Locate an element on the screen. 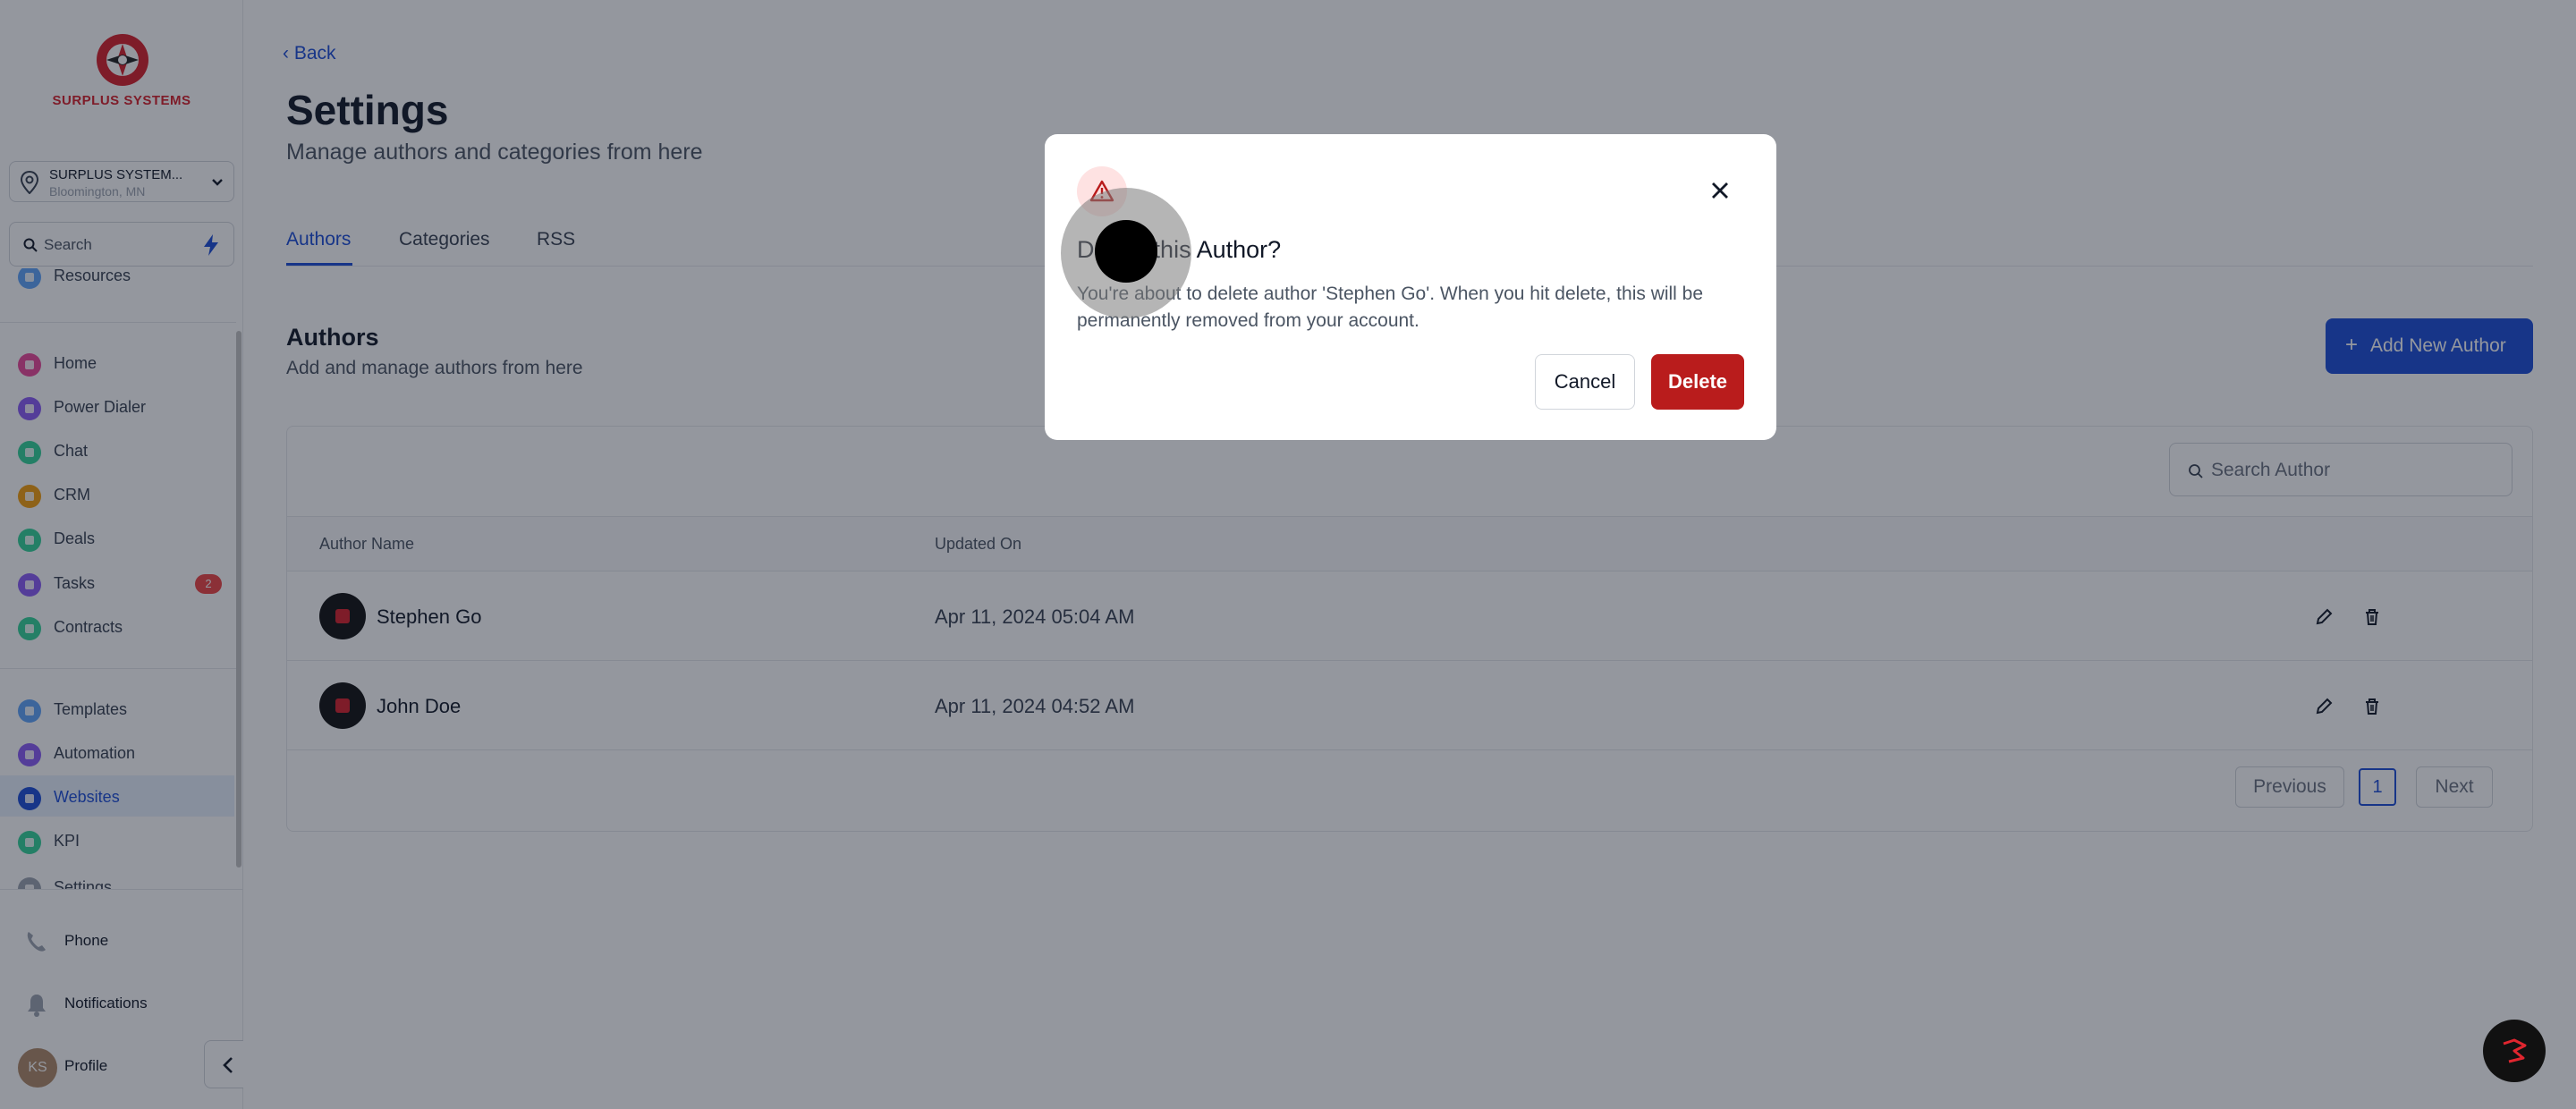  close-icon is located at coordinates (1720, 191).